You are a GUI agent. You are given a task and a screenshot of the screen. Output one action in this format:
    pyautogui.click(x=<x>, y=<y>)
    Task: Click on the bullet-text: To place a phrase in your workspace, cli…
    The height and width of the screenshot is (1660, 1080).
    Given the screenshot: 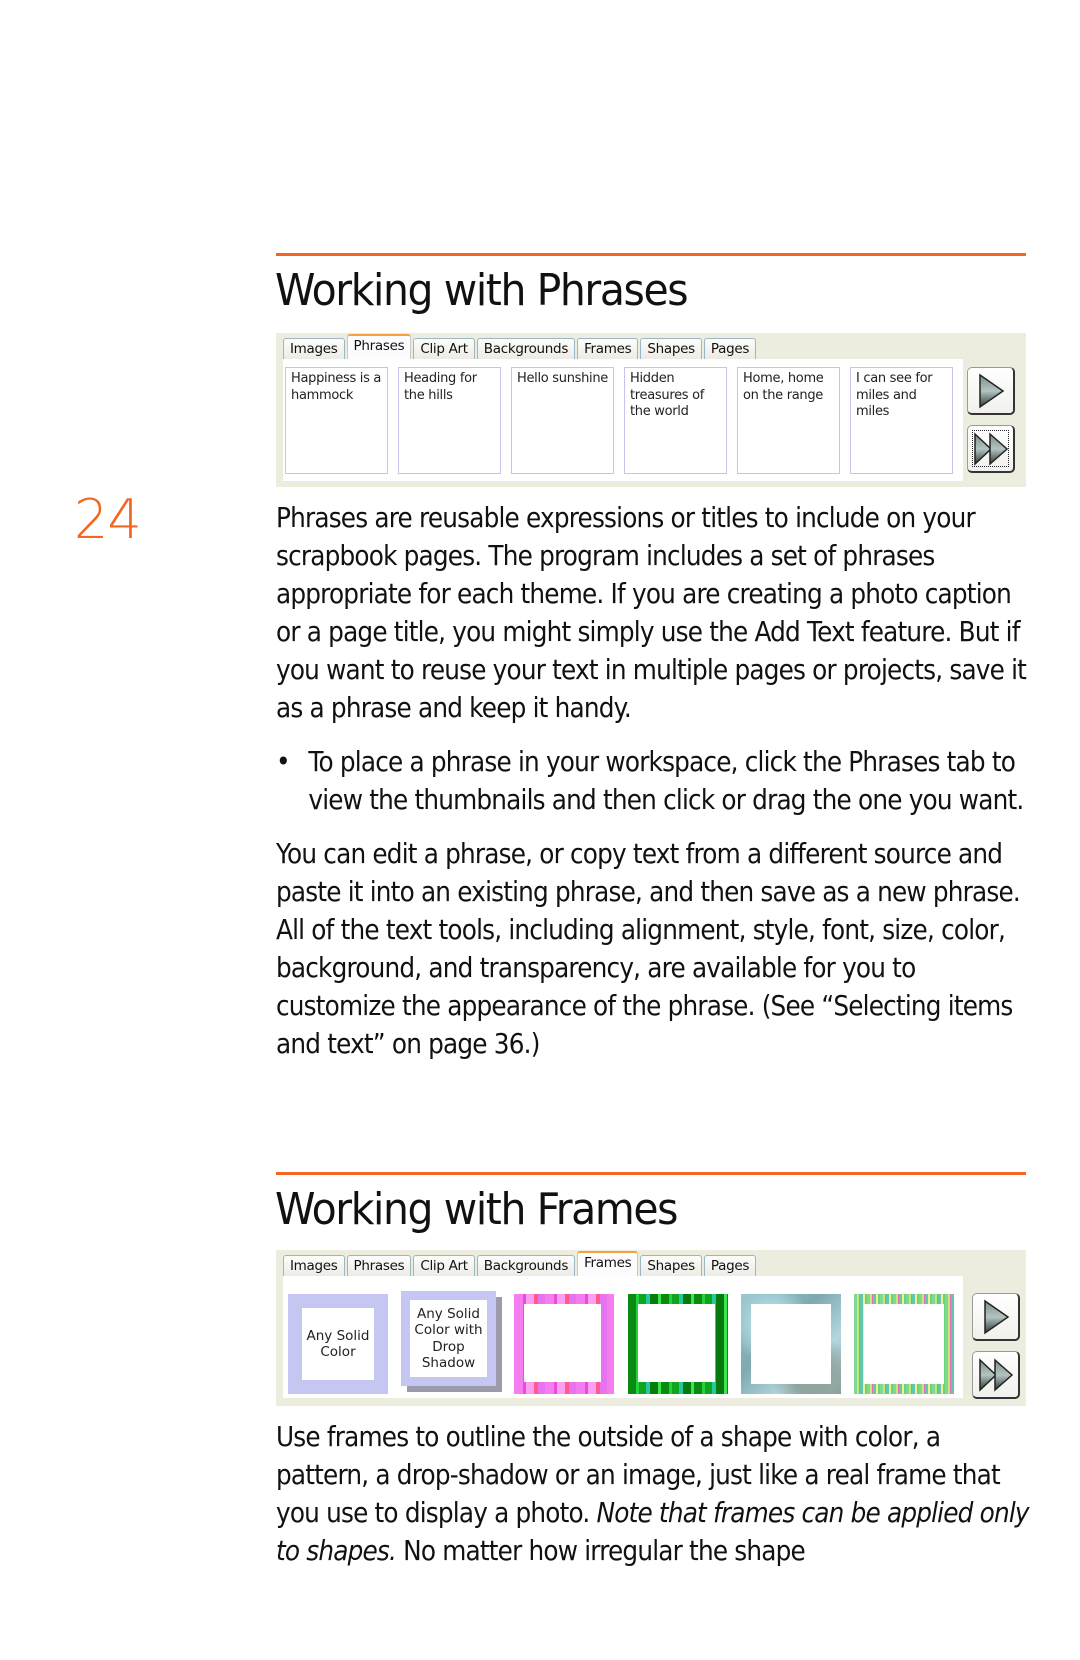 What is the action you would take?
    pyautogui.click(x=666, y=781)
    